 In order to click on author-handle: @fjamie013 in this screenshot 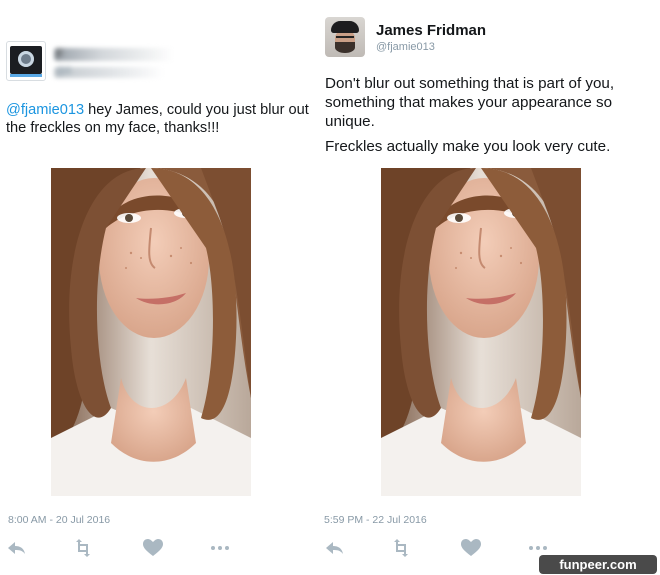, I will do `click(405, 47)`.